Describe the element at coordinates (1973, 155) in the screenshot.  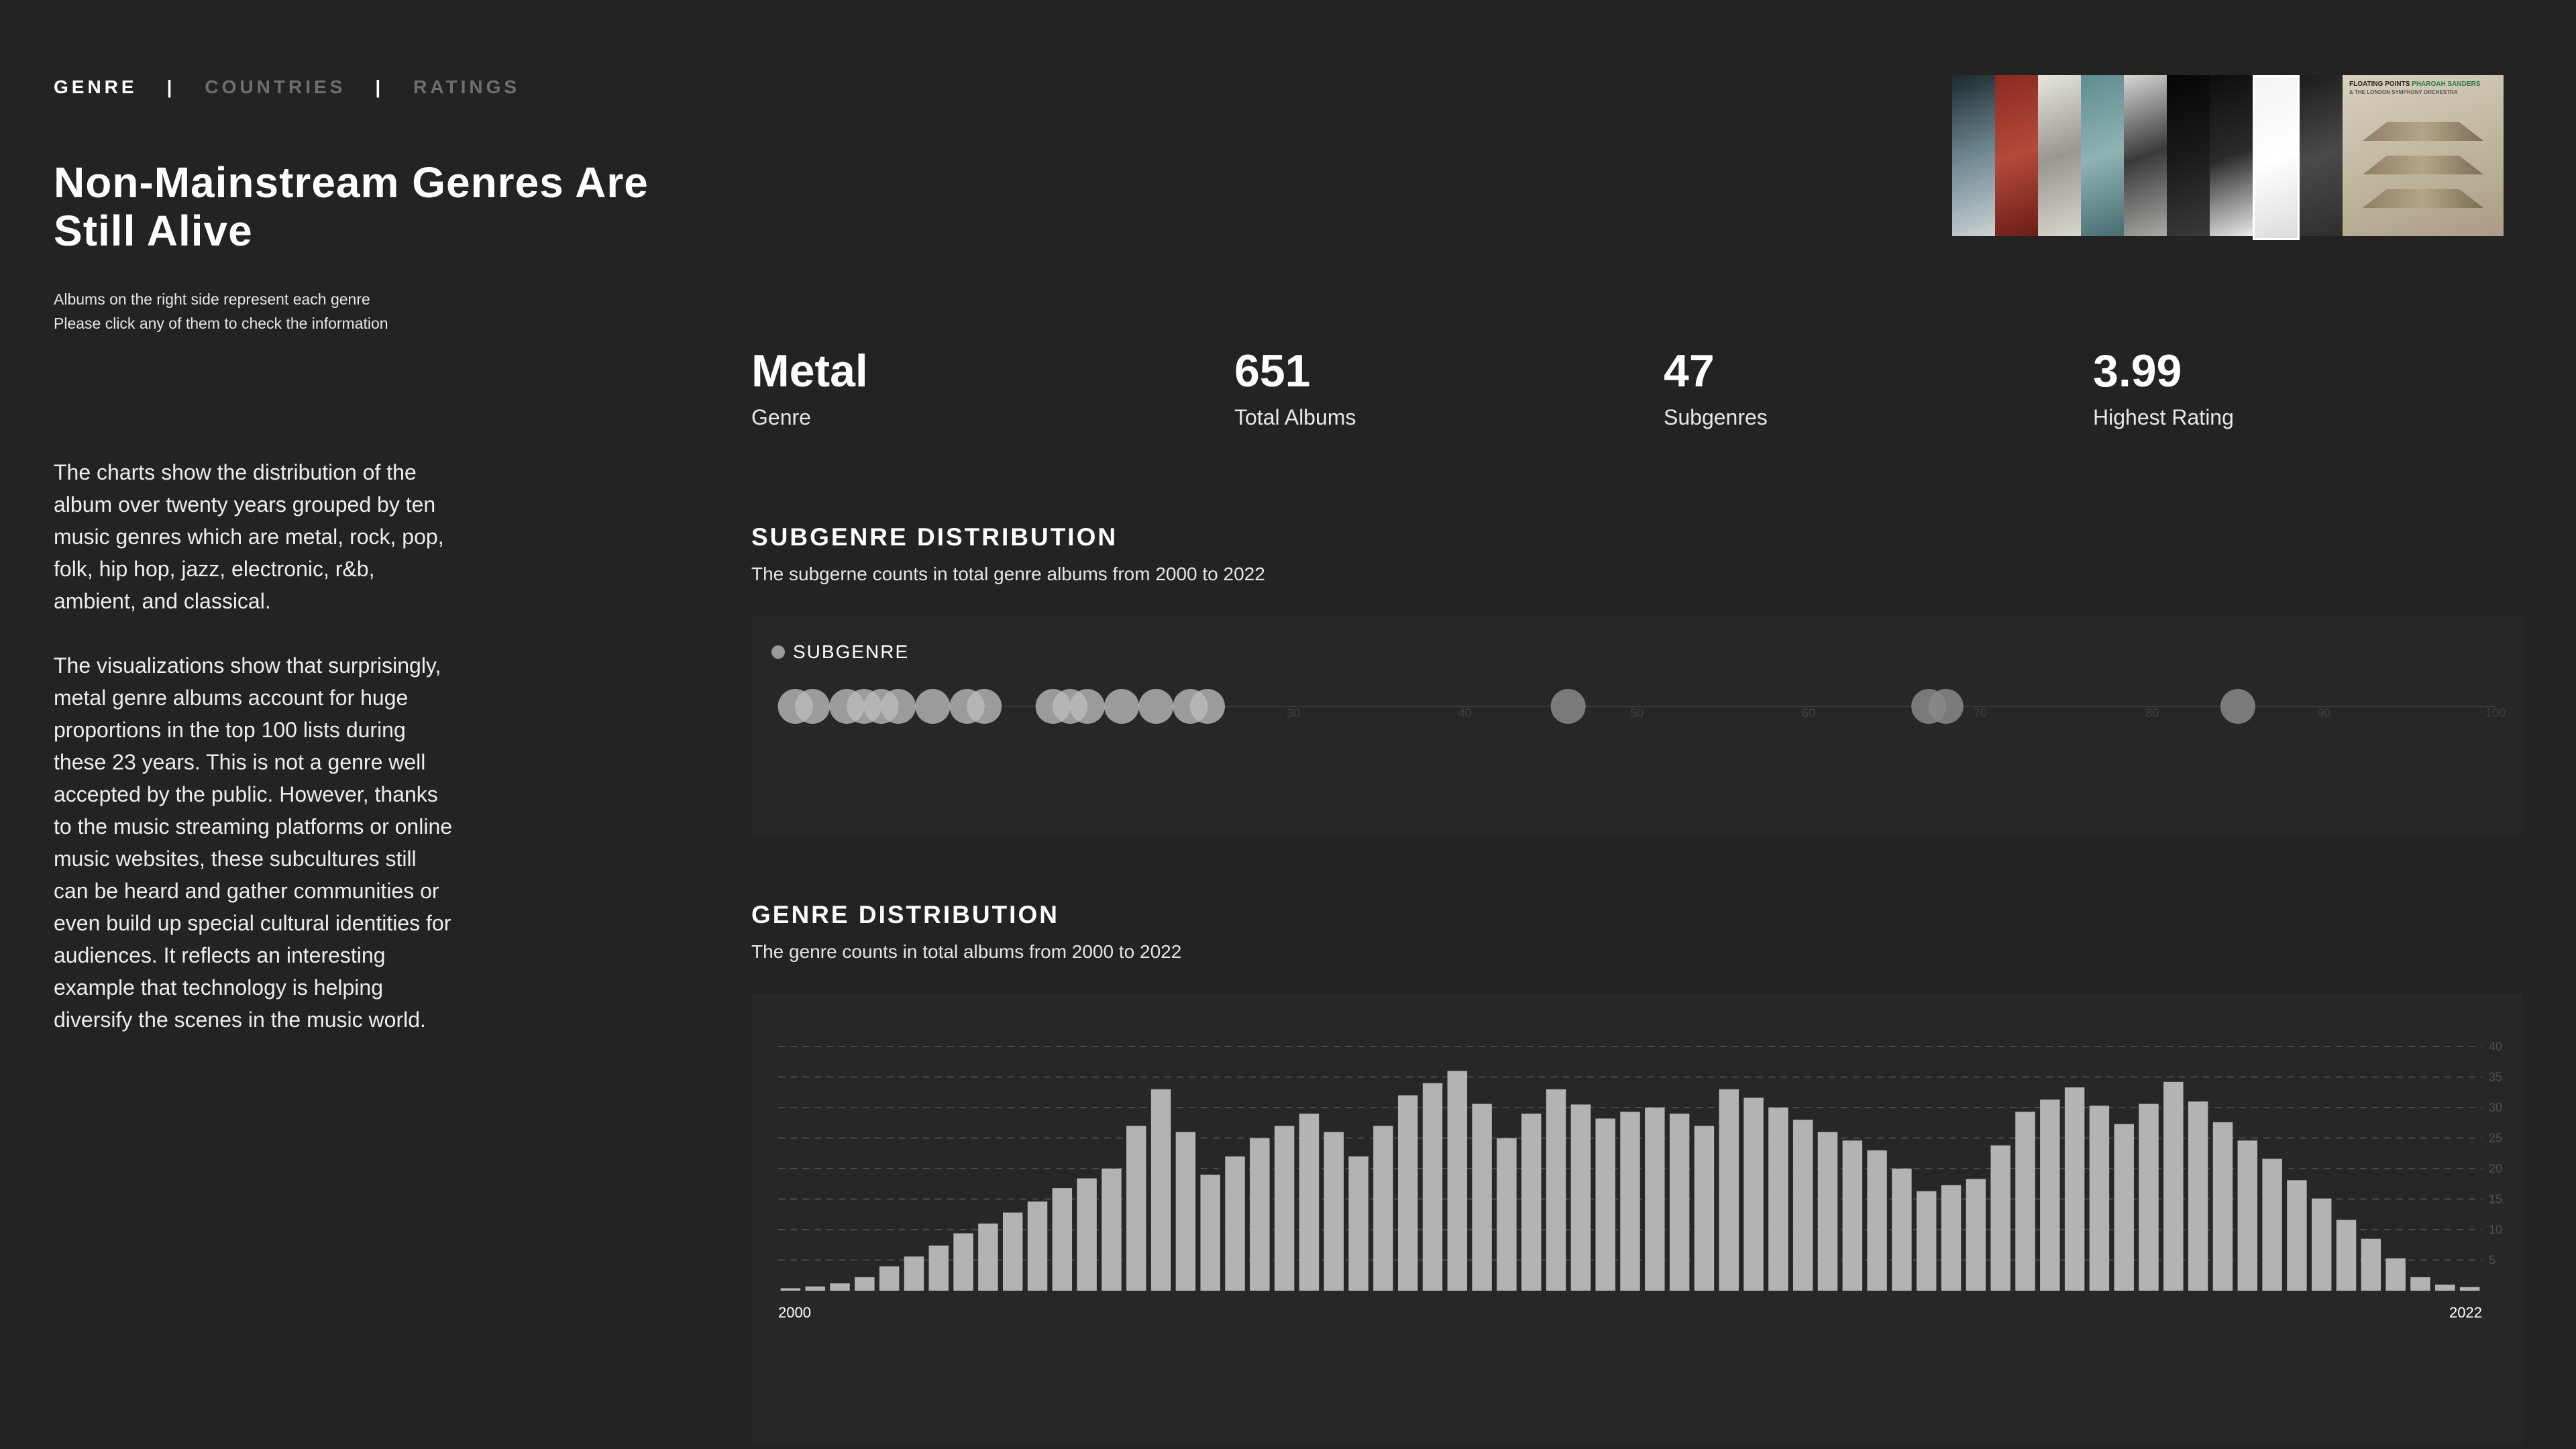
I see `album-cover-metal` at that location.